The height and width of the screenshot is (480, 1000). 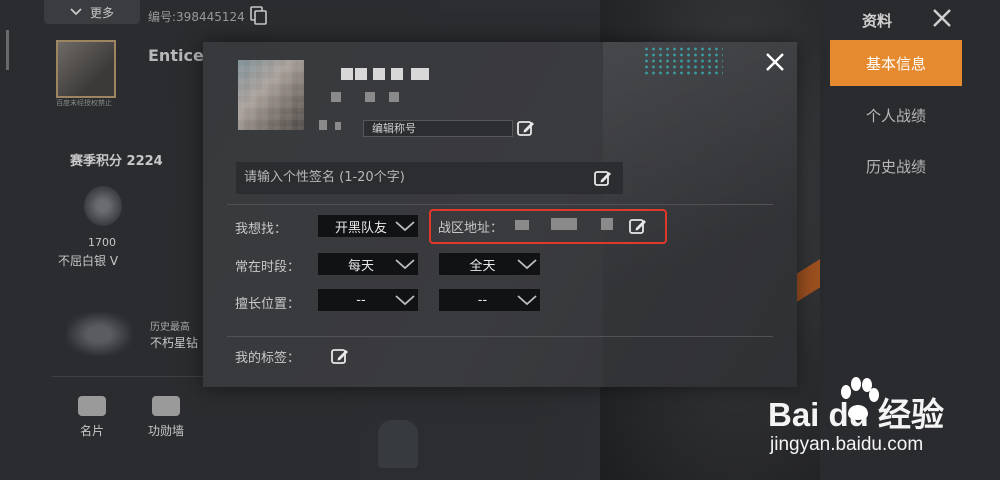 I want to click on more-button: 更多, so click(x=92, y=12).